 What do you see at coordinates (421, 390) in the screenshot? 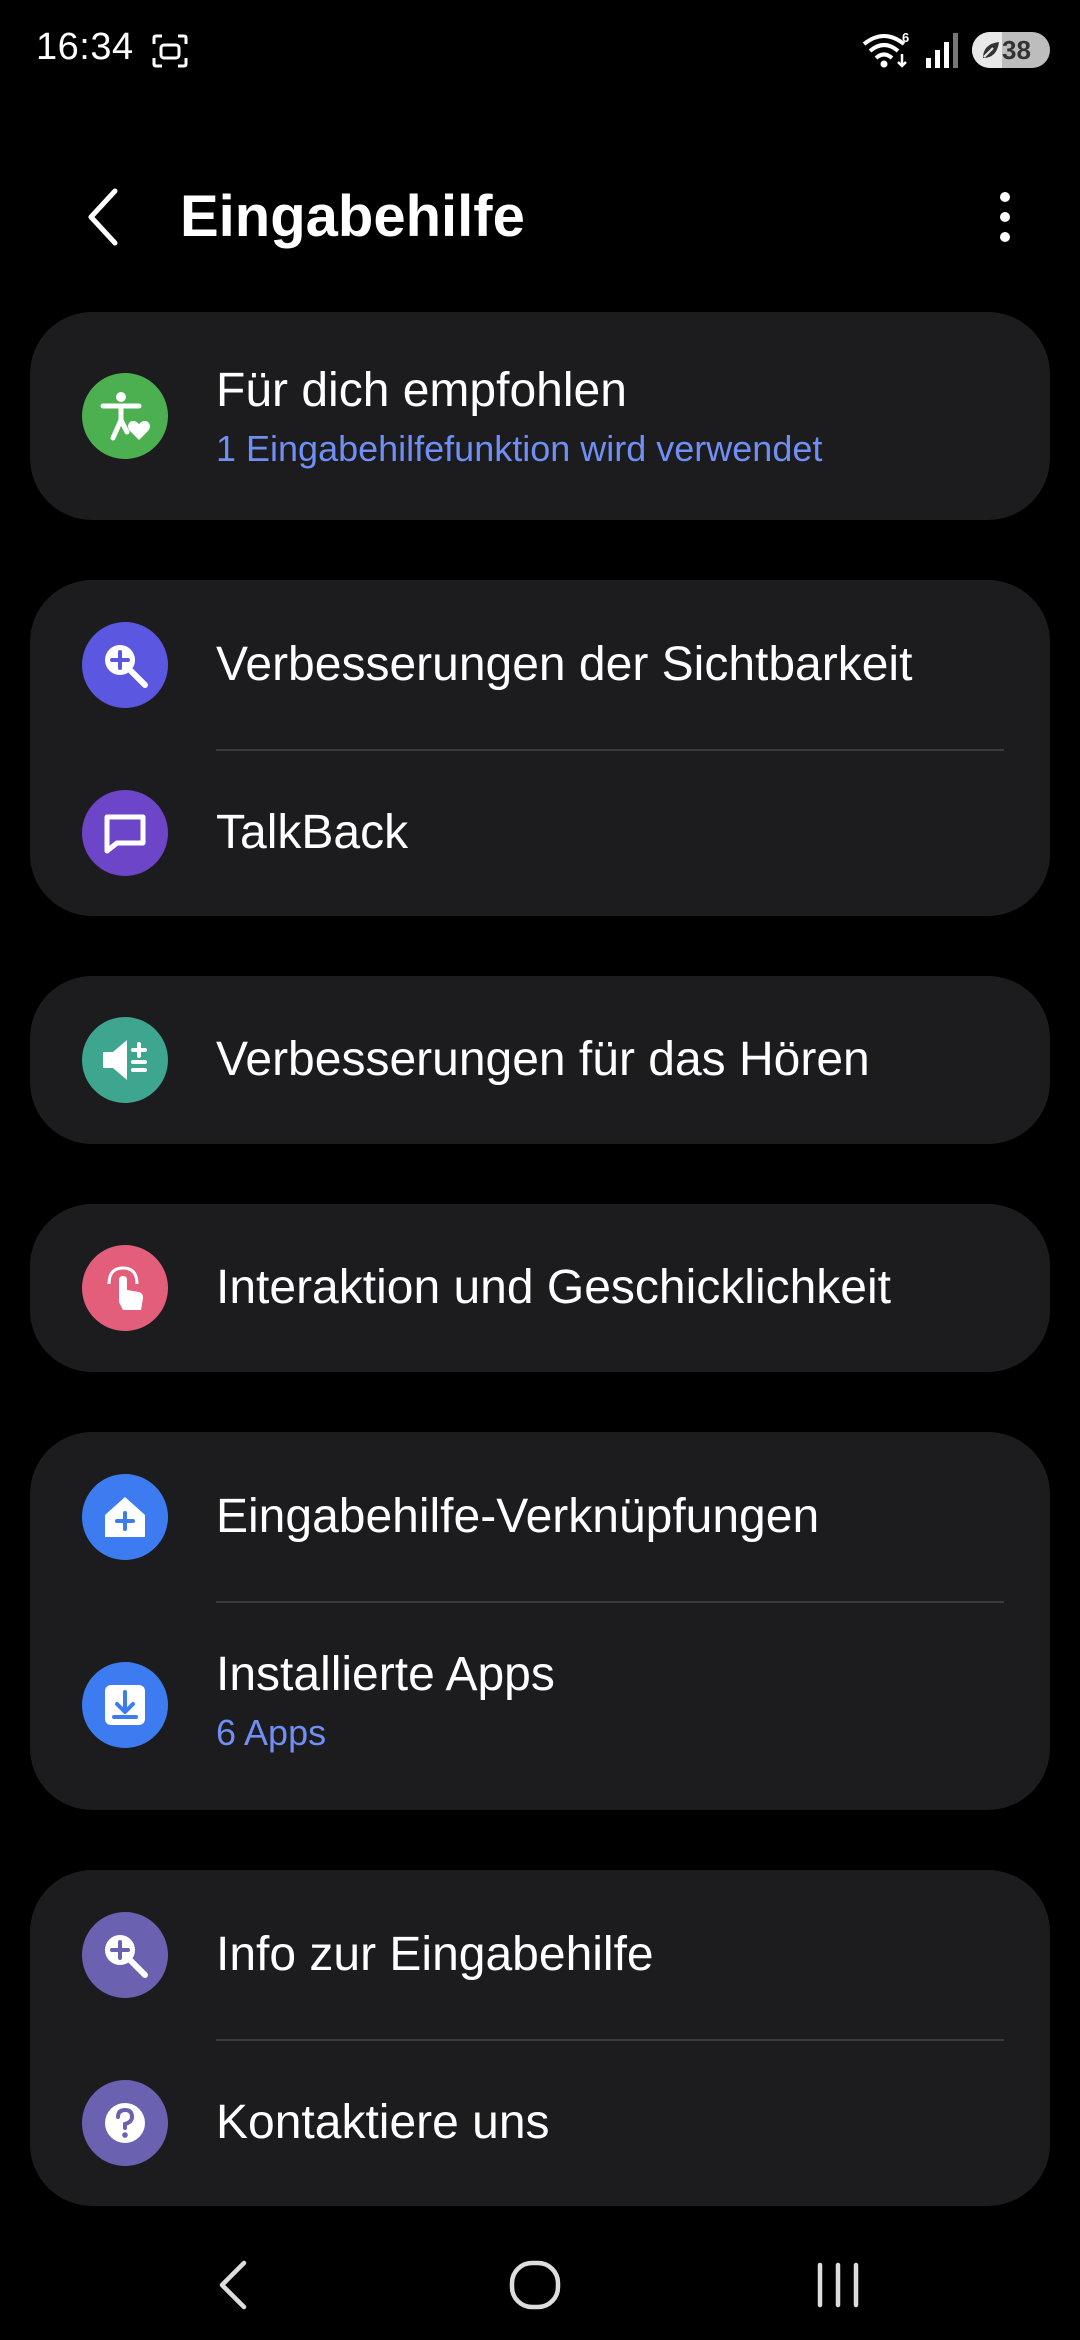
I see `item-title: Für dich empfohlen` at bounding box center [421, 390].